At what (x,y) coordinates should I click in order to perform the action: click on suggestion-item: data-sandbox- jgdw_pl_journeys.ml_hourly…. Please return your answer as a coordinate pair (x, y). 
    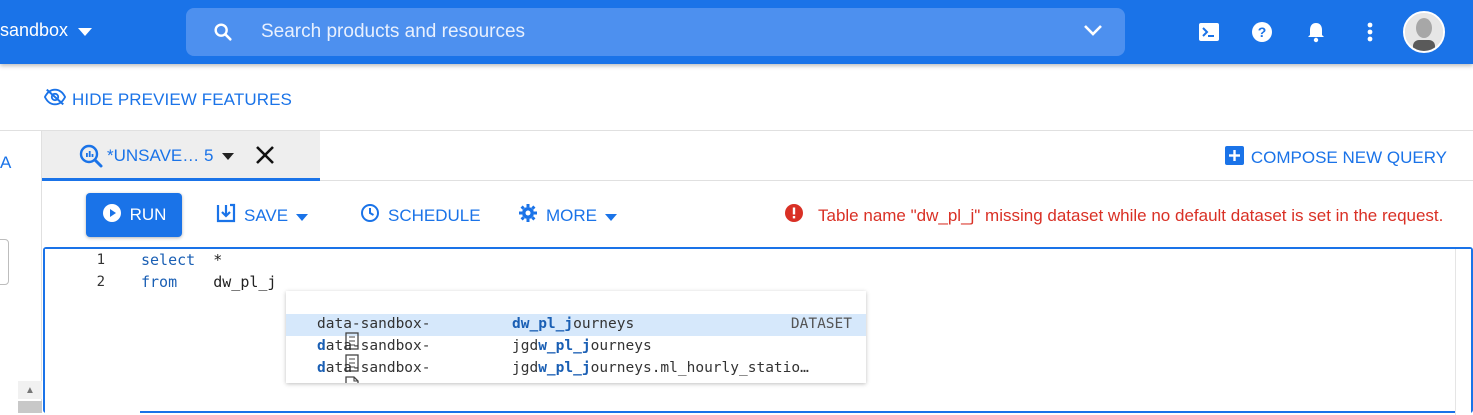
    Looking at the image, I should click on (576, 370).